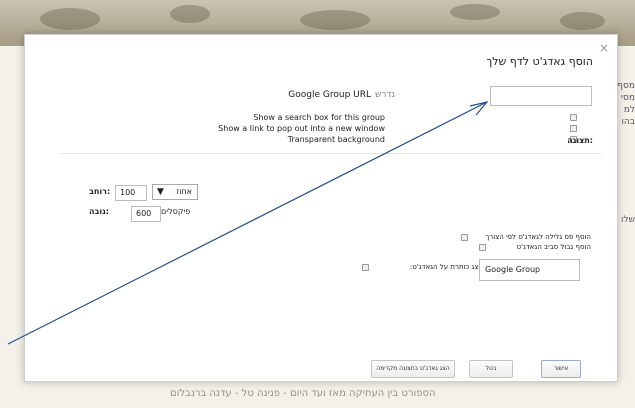 The height and width of the screenshot is (408, 635). What do you see at coordinates (628, 220) in the screenshot?
I see `side-text-right-lower: שלו` at bounding box center [628, 220].